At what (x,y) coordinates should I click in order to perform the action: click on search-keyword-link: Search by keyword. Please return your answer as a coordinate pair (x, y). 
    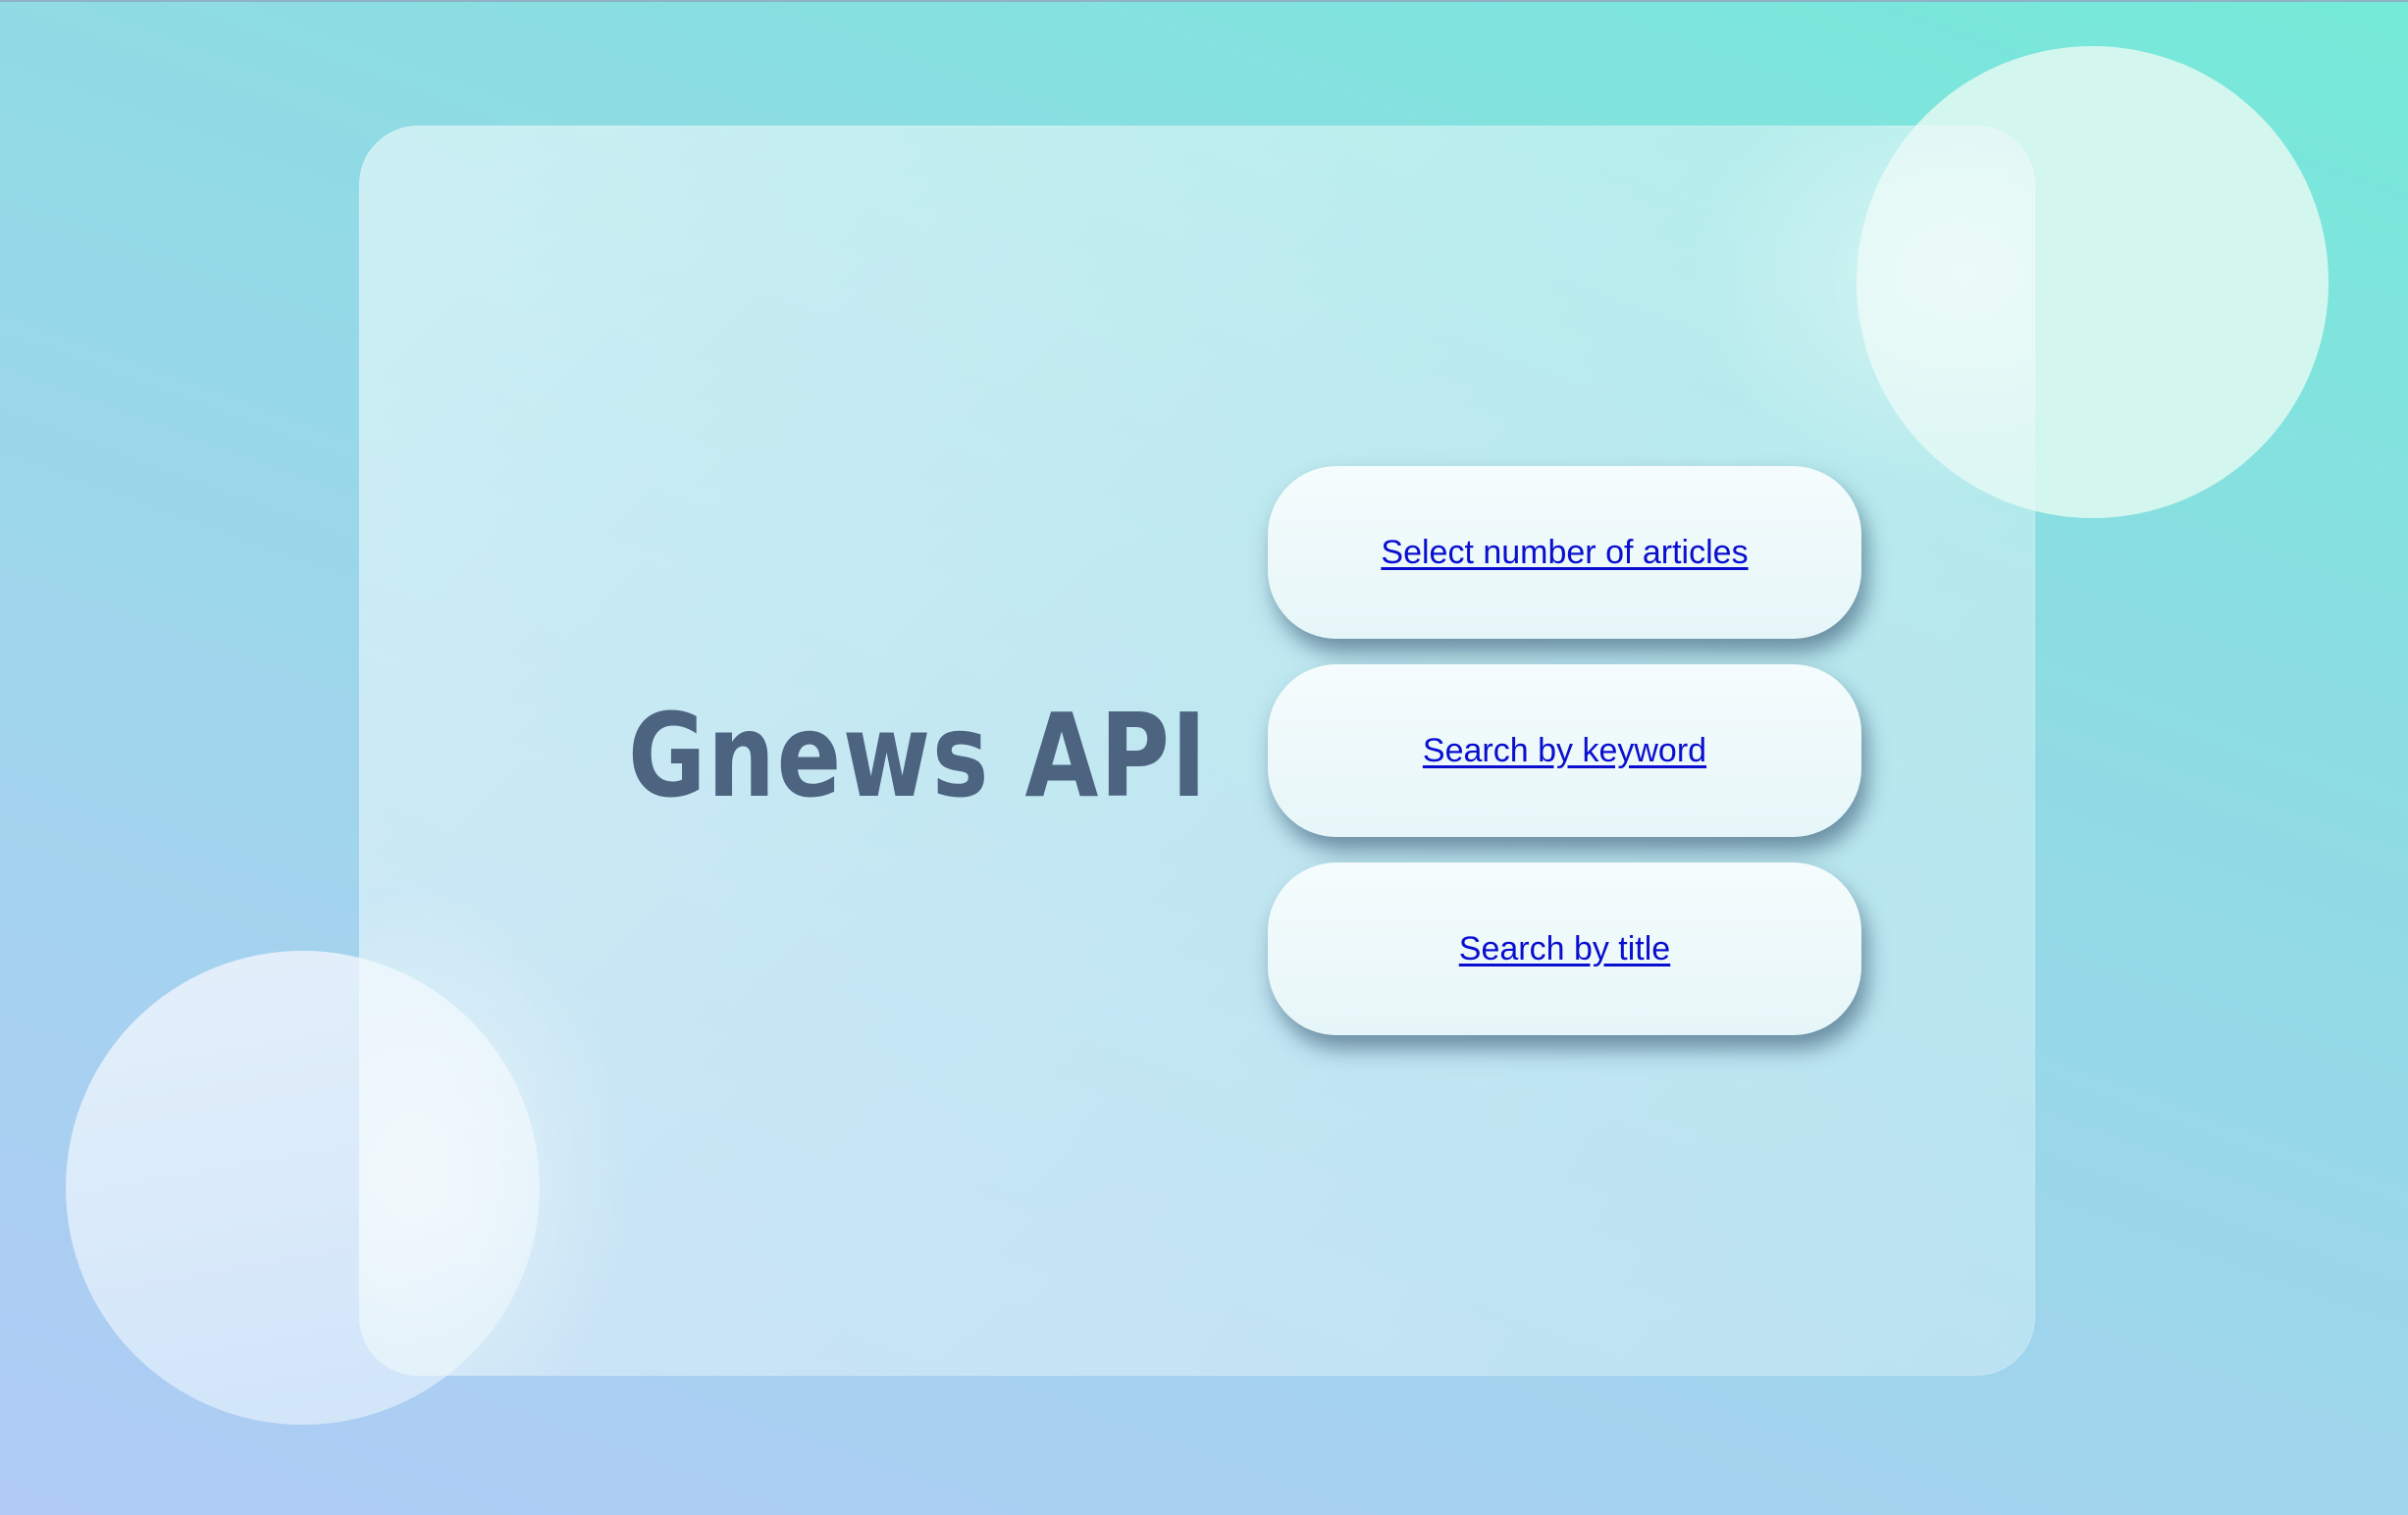
    Looking at the image, I should click on (1564, 751).